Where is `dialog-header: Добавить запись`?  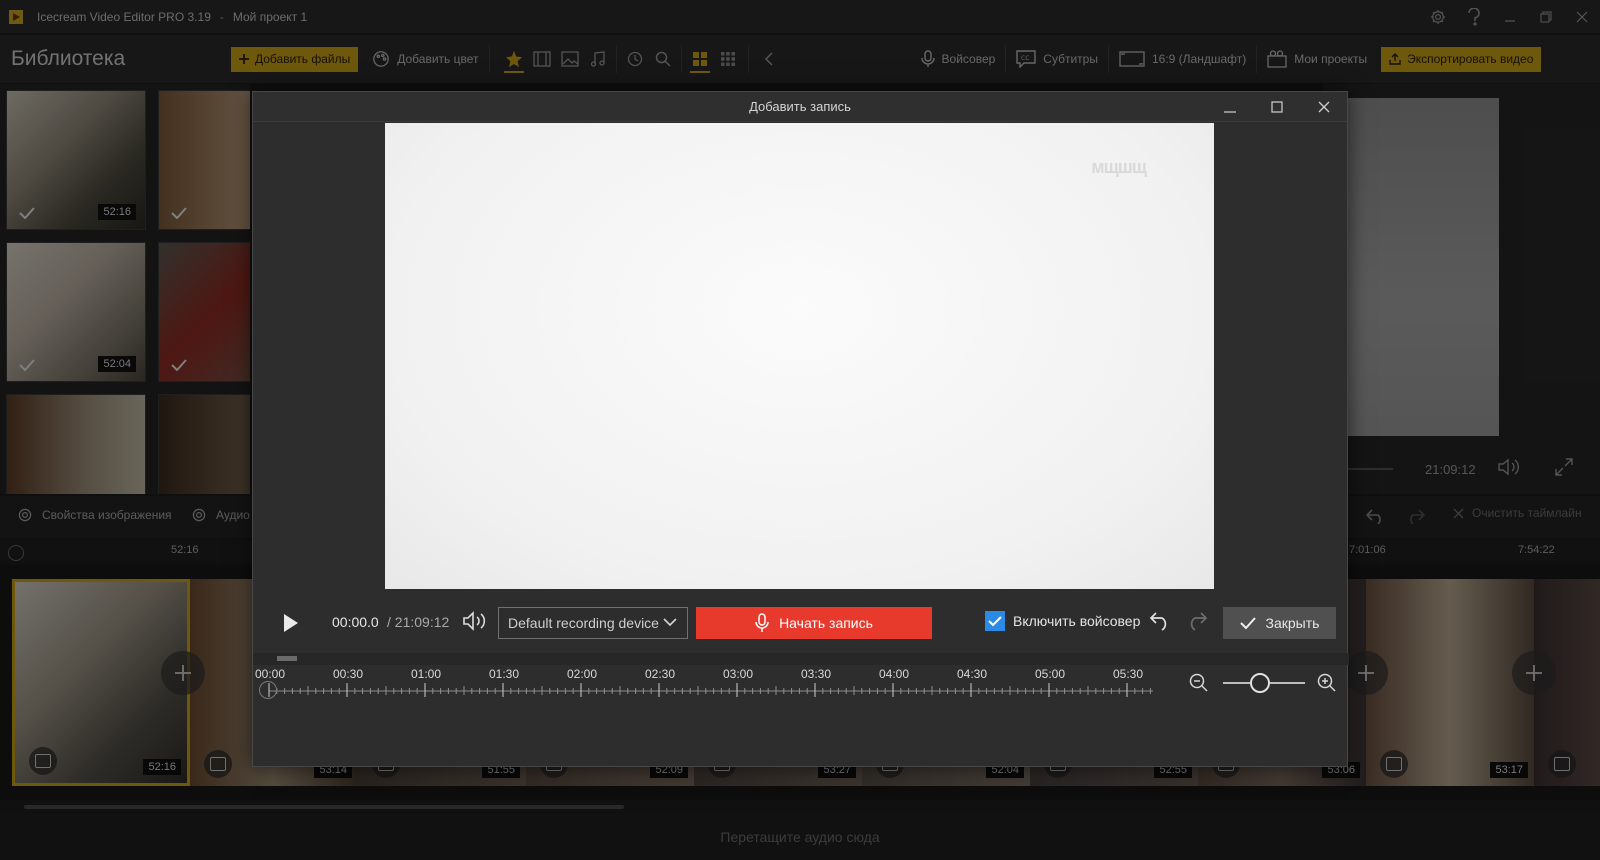
dialog-header: Добавить запись is located at coordinates (800, 107).